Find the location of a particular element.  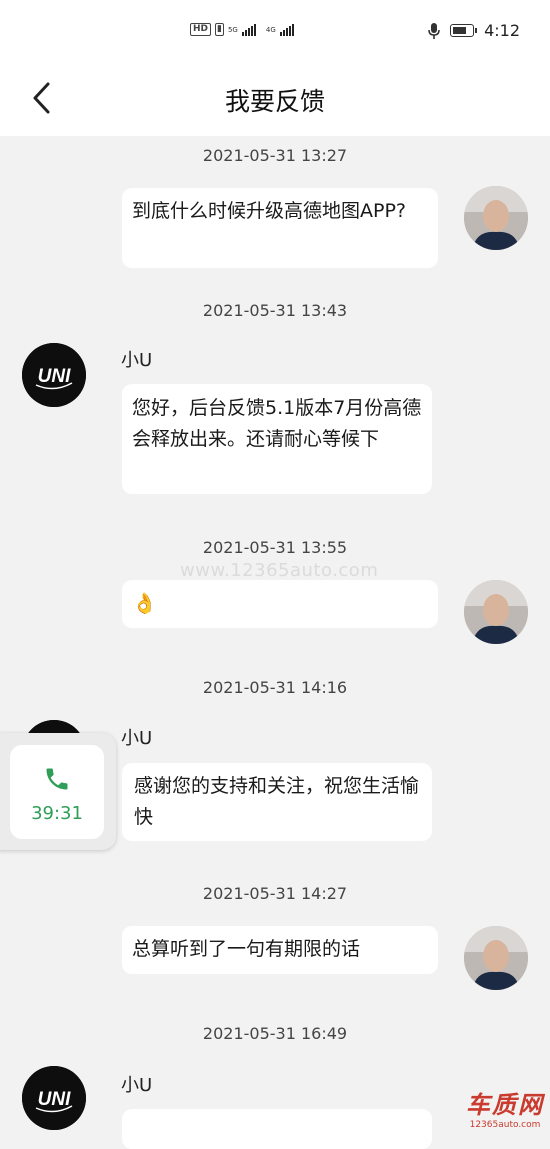

message-bubble-other: 您好，后台反馈5.1版本7月份高德会释放出来。还请耐心等候下 is located at coordinates (277, 439).